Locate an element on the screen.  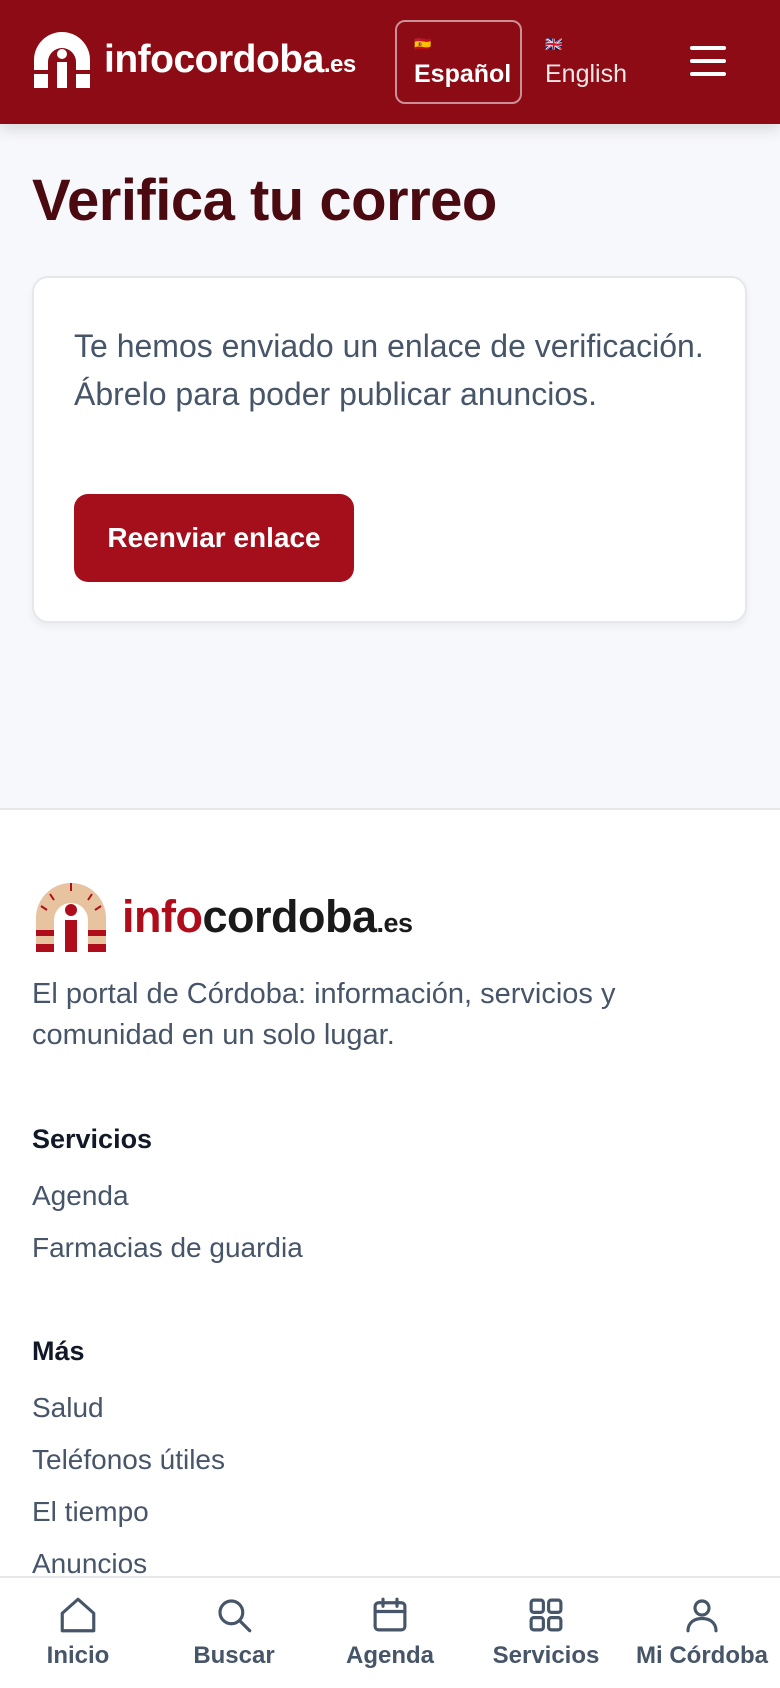
nav-label: Agenda is located at coordinates (389, 1655).